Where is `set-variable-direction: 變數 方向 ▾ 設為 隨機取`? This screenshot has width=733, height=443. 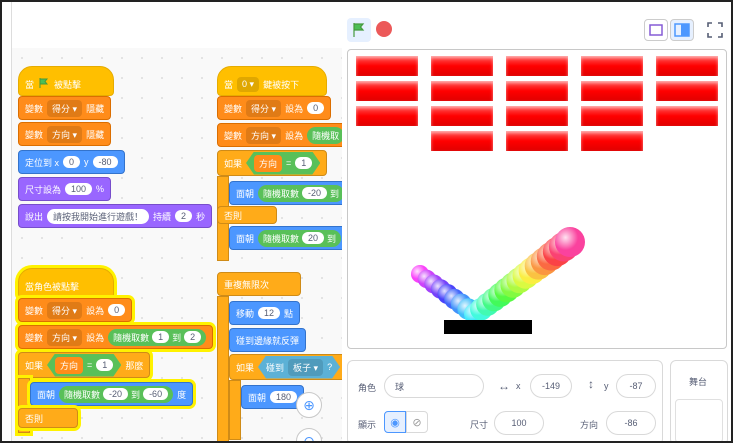
set-variable-direction: 變數 方向 ▾ 設為 隨機取 is located at coordinates (279, 135).